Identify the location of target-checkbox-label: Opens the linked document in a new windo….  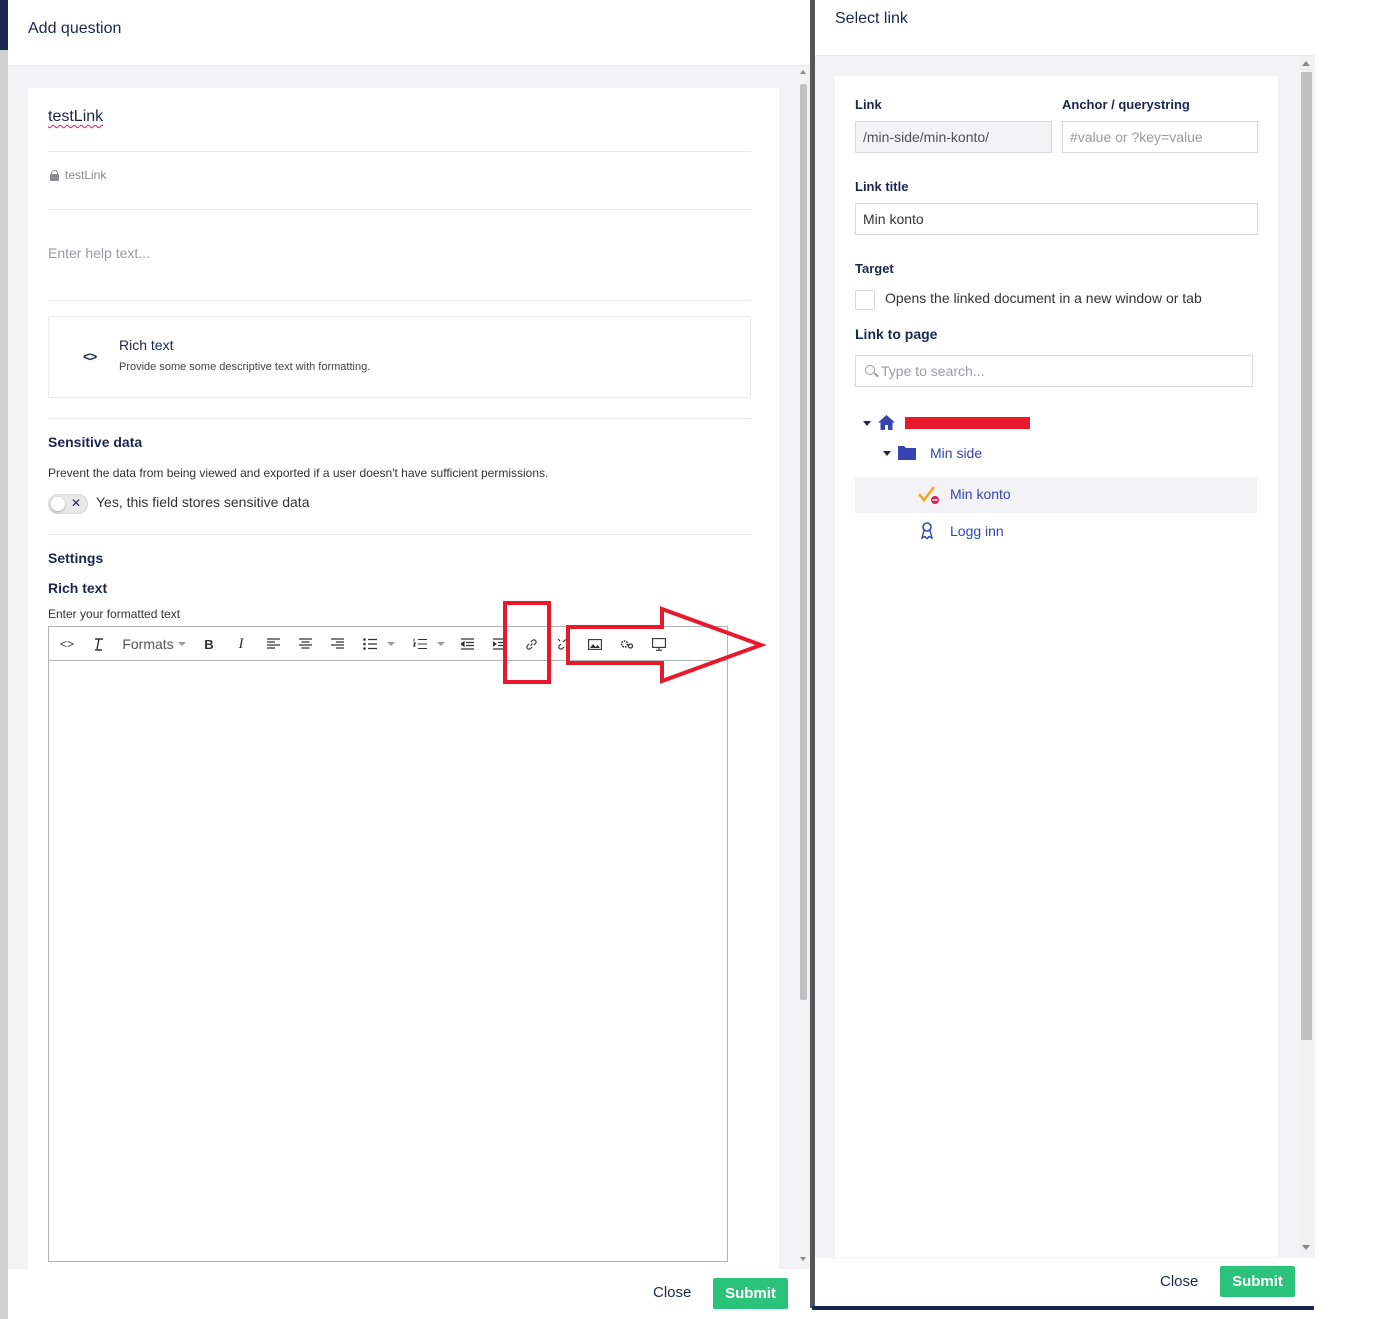
(1043, 298).